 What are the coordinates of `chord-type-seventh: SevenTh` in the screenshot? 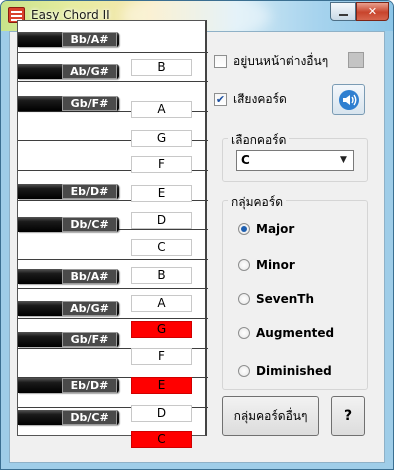 It's located at (276, 299).